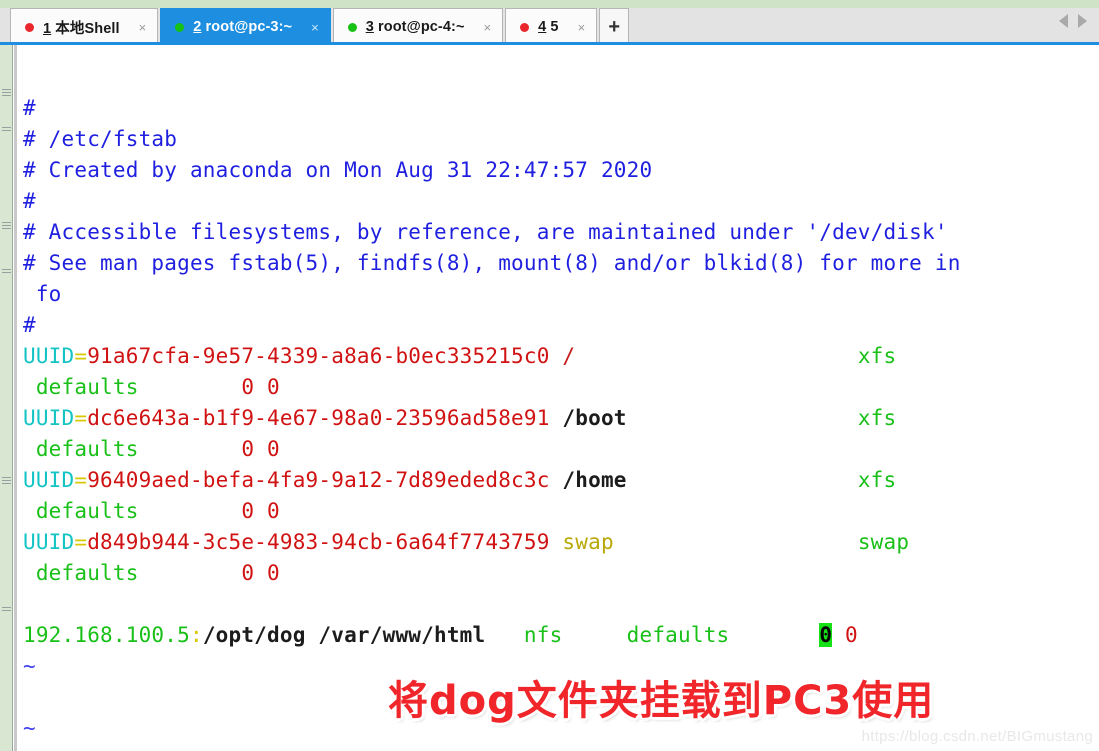 The width and height of the screenshot is (1099, 751). I want to click on terminal-text-span: dc6e643a-b1f9-4e67-98a0-23596ad58e91, so click(318, 418).